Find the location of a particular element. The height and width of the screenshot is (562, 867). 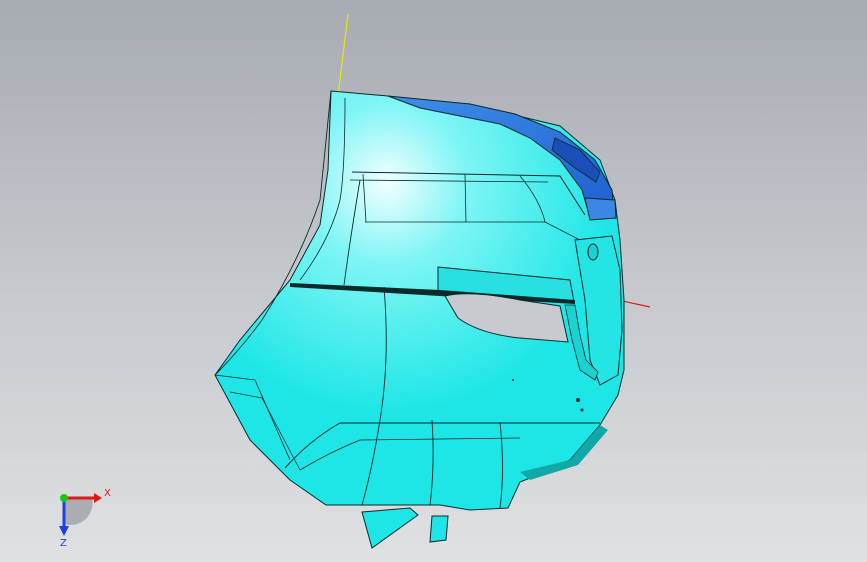

triad-z-label: Z is located at coordinates (63, 543).